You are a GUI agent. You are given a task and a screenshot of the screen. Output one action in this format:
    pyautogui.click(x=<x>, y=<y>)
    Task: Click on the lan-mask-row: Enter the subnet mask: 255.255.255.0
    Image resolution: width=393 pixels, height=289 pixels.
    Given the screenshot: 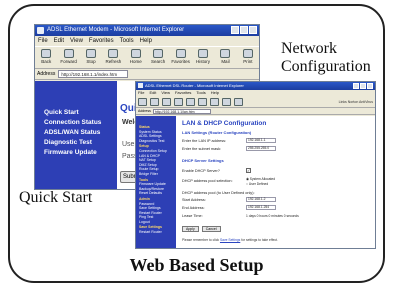 What is the action you would take?
    pyautogui.click(x=267, y=148)
    